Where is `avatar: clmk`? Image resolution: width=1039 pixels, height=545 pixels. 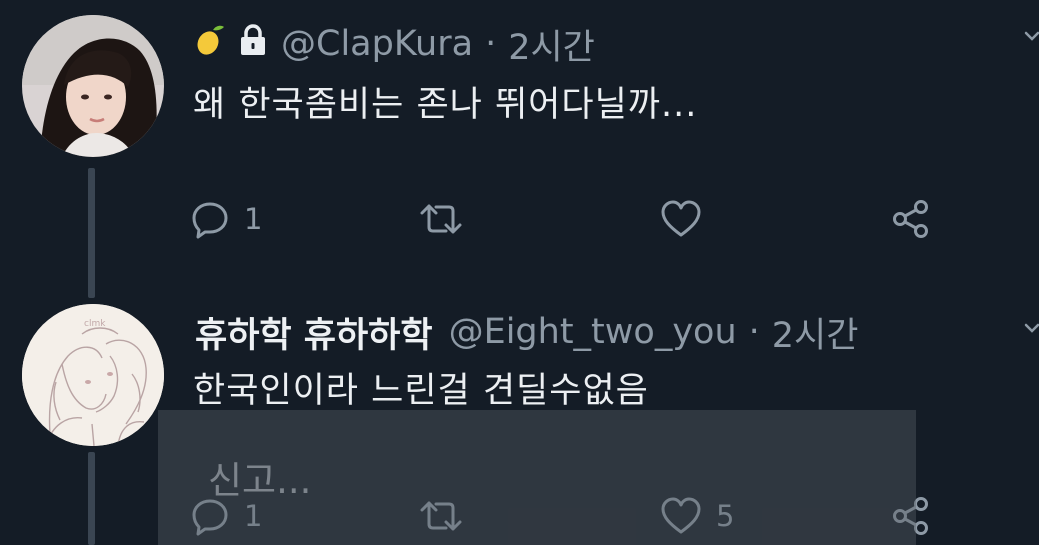 avatar: clmk is located at coordinates (93, 375).